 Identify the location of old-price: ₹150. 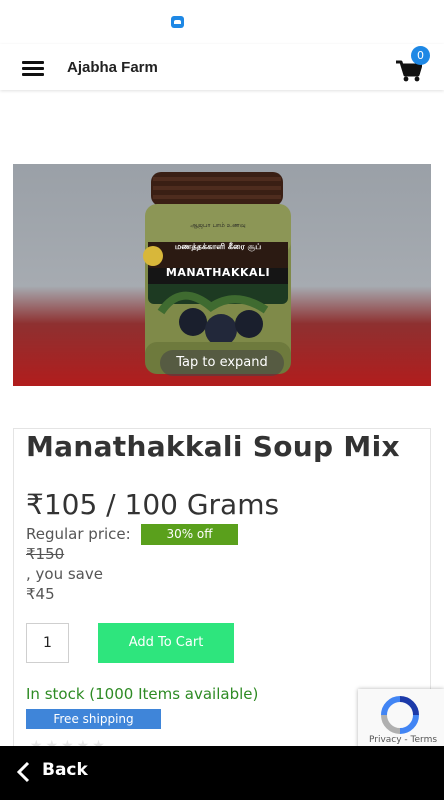
(45, 554).